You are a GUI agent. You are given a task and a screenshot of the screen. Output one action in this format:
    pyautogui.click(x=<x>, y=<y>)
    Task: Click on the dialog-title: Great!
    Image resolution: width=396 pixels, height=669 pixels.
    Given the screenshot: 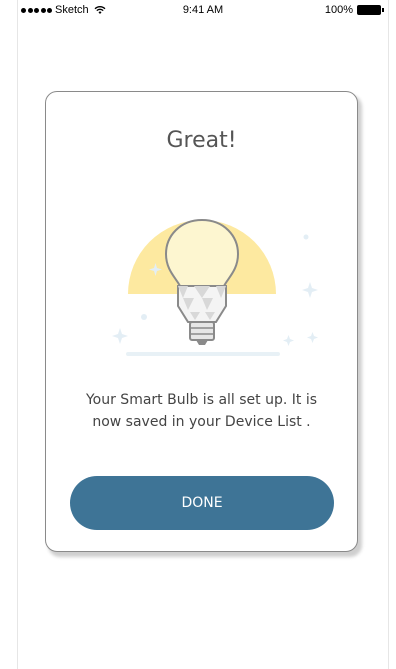 What is the action you would take?
    pyautogui.click(x=201, y=140)
    